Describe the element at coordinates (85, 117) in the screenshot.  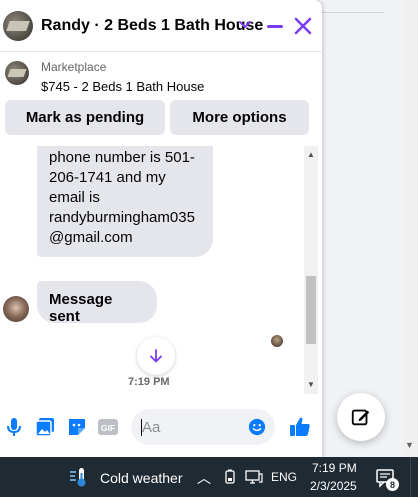
I see `mark-as-pending-button: Mark as pending` at that location.